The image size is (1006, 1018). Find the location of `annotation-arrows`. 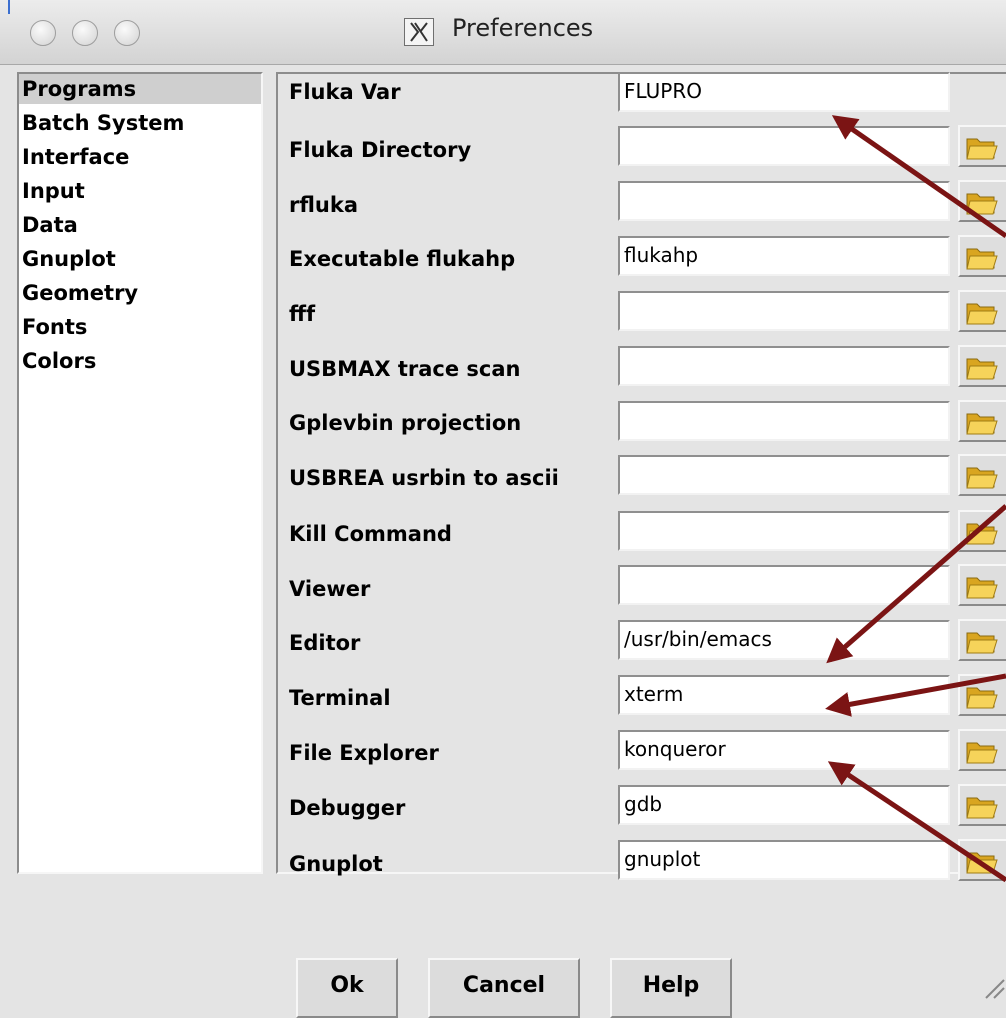

annotation-arrows is located at coordinates (915, 499).